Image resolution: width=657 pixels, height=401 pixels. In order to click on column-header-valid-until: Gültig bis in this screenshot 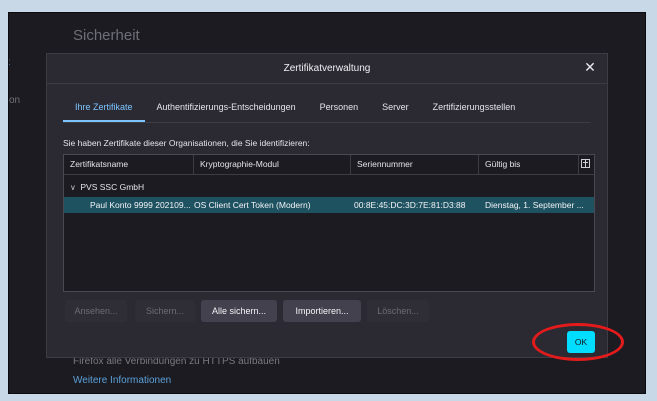, I will do `click(529, 164)`.